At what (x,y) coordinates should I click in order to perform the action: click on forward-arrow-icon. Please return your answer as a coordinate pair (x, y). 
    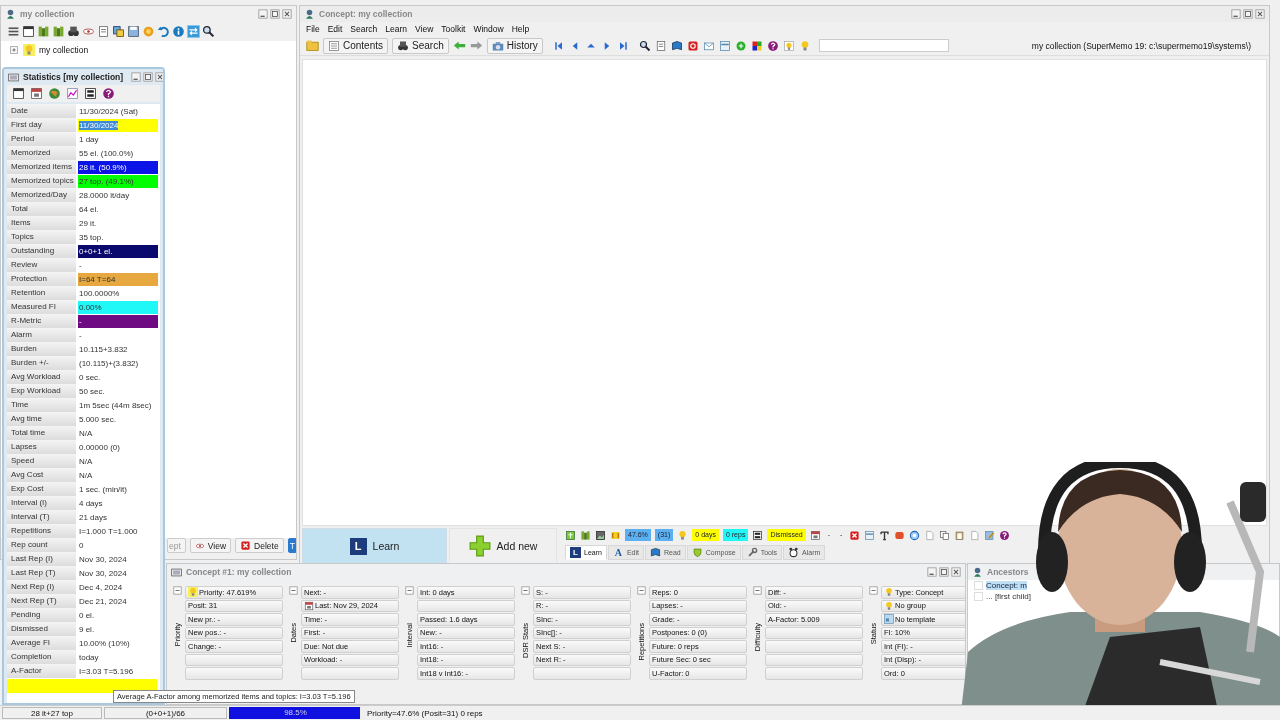
    Looking at the image, I should click on (476, 45).